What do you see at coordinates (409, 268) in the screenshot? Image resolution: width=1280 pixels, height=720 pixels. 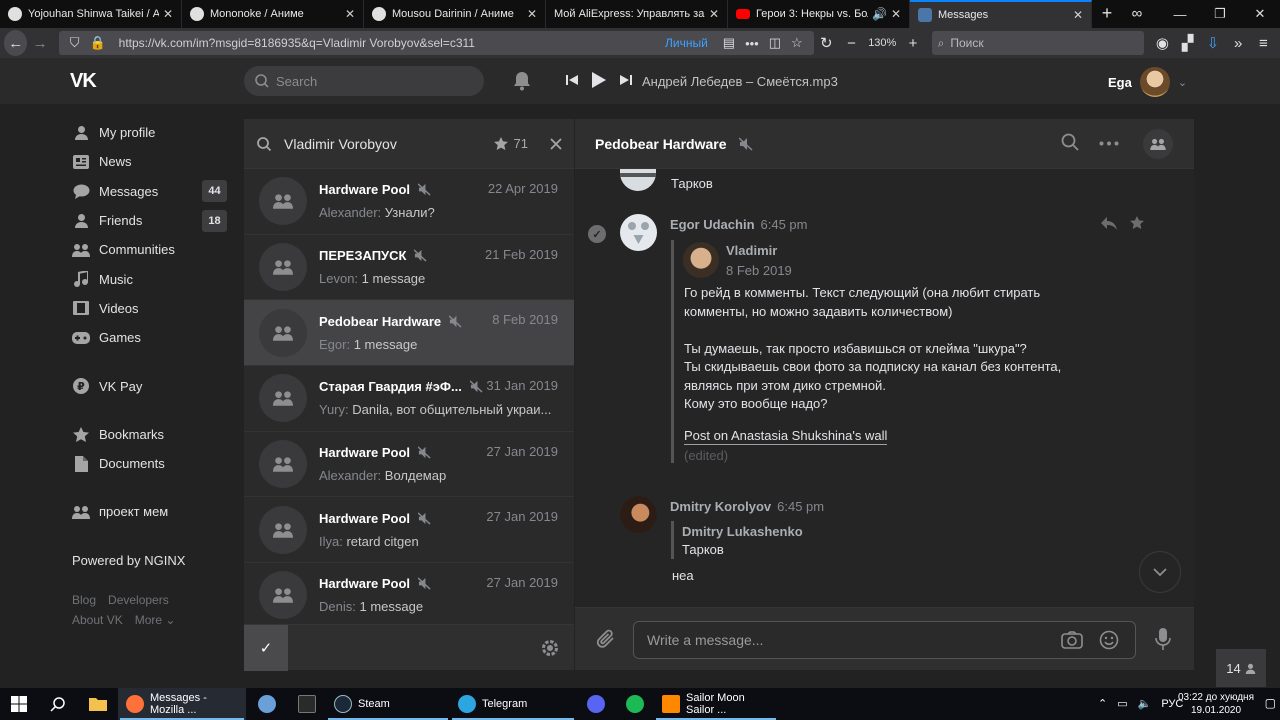 I see `dialog-row: ПЕРЕЗАПУСК Levon: 1 message 21 Feb 2019` at bounding box center [409, 268].